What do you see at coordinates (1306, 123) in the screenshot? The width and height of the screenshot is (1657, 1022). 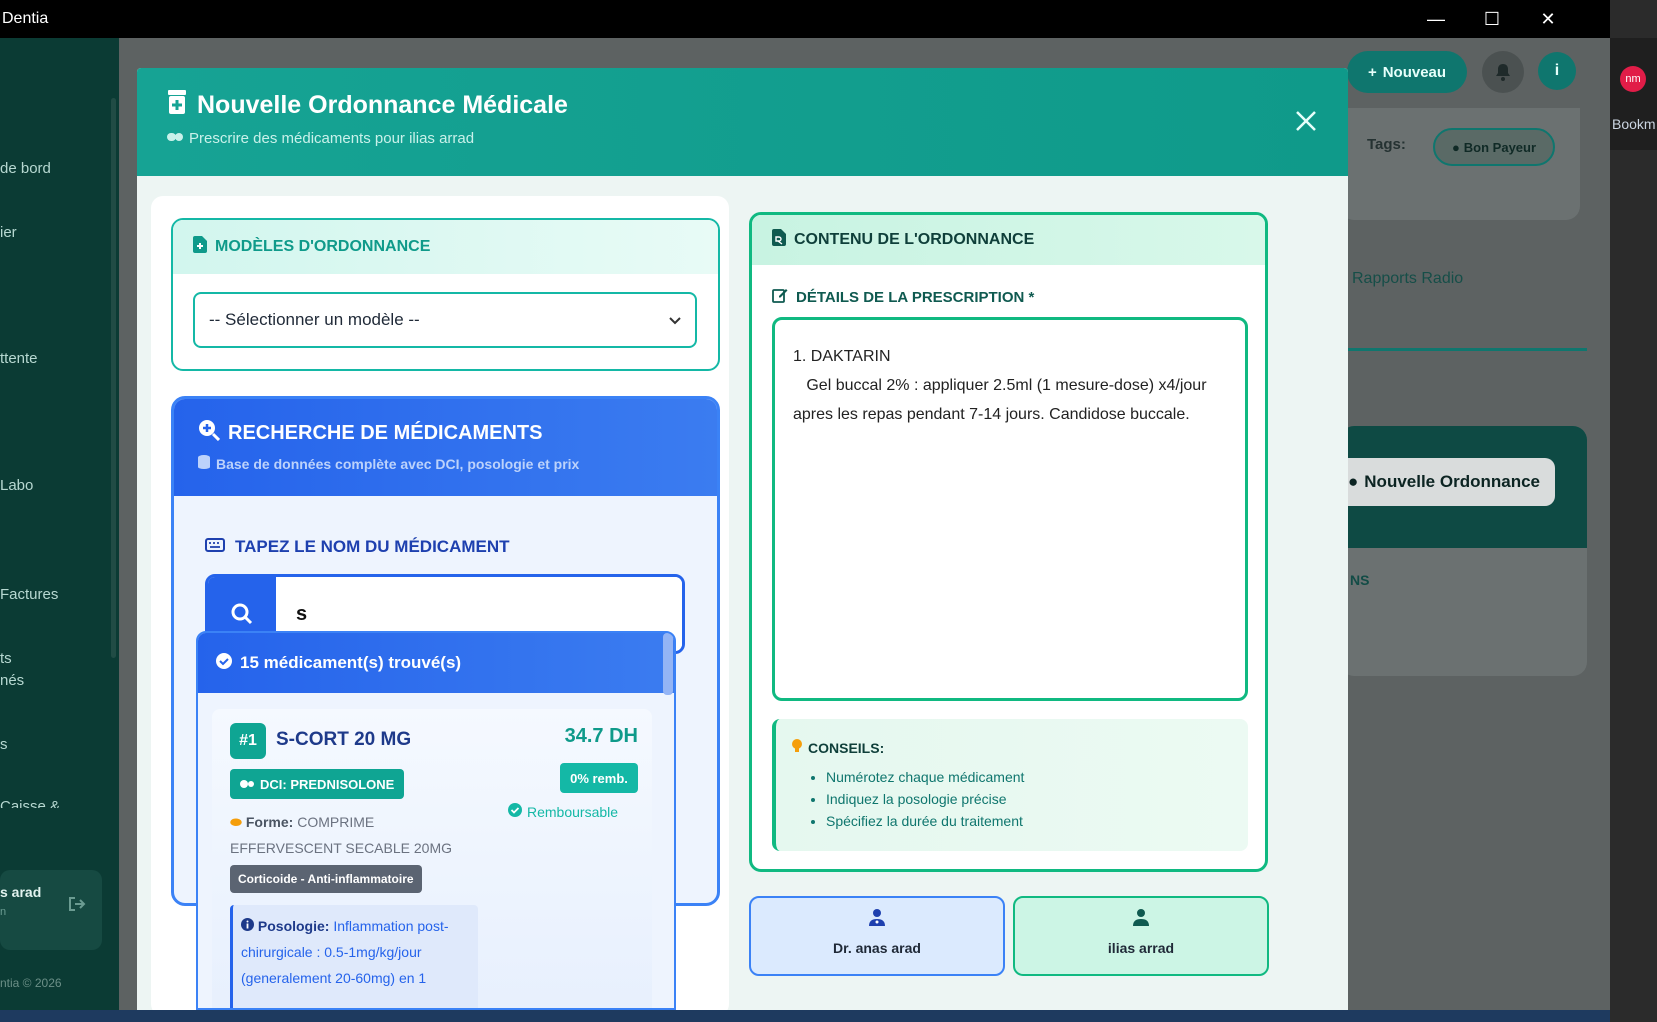 I see `modal-close-icon` at bounding box center [1306, 123].